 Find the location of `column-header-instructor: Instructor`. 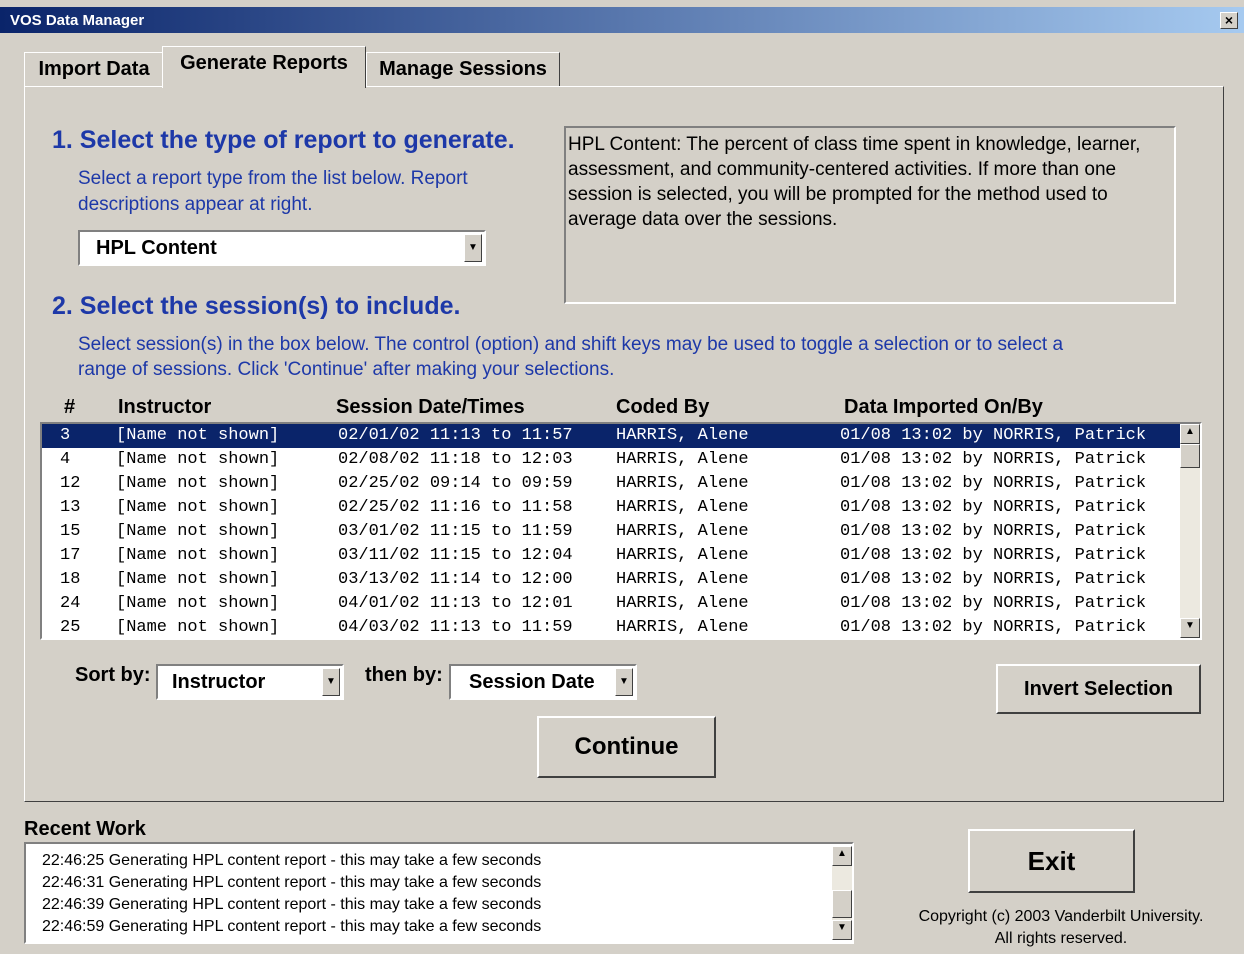

column-header-instructor: Instructor is located at coordinates (165, 407).